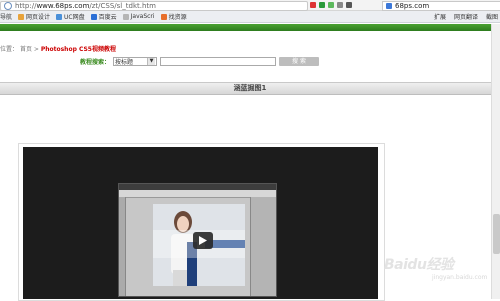  I want to click on forward-icon, so click(349, 5).